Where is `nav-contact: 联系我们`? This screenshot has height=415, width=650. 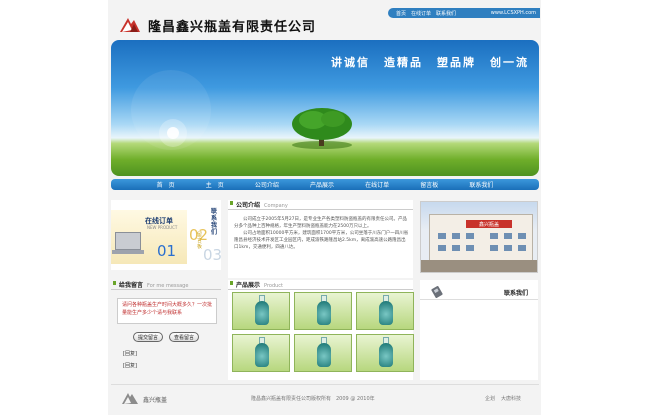
nav-contact: 联系我们 is located at coordinates (481, 184).